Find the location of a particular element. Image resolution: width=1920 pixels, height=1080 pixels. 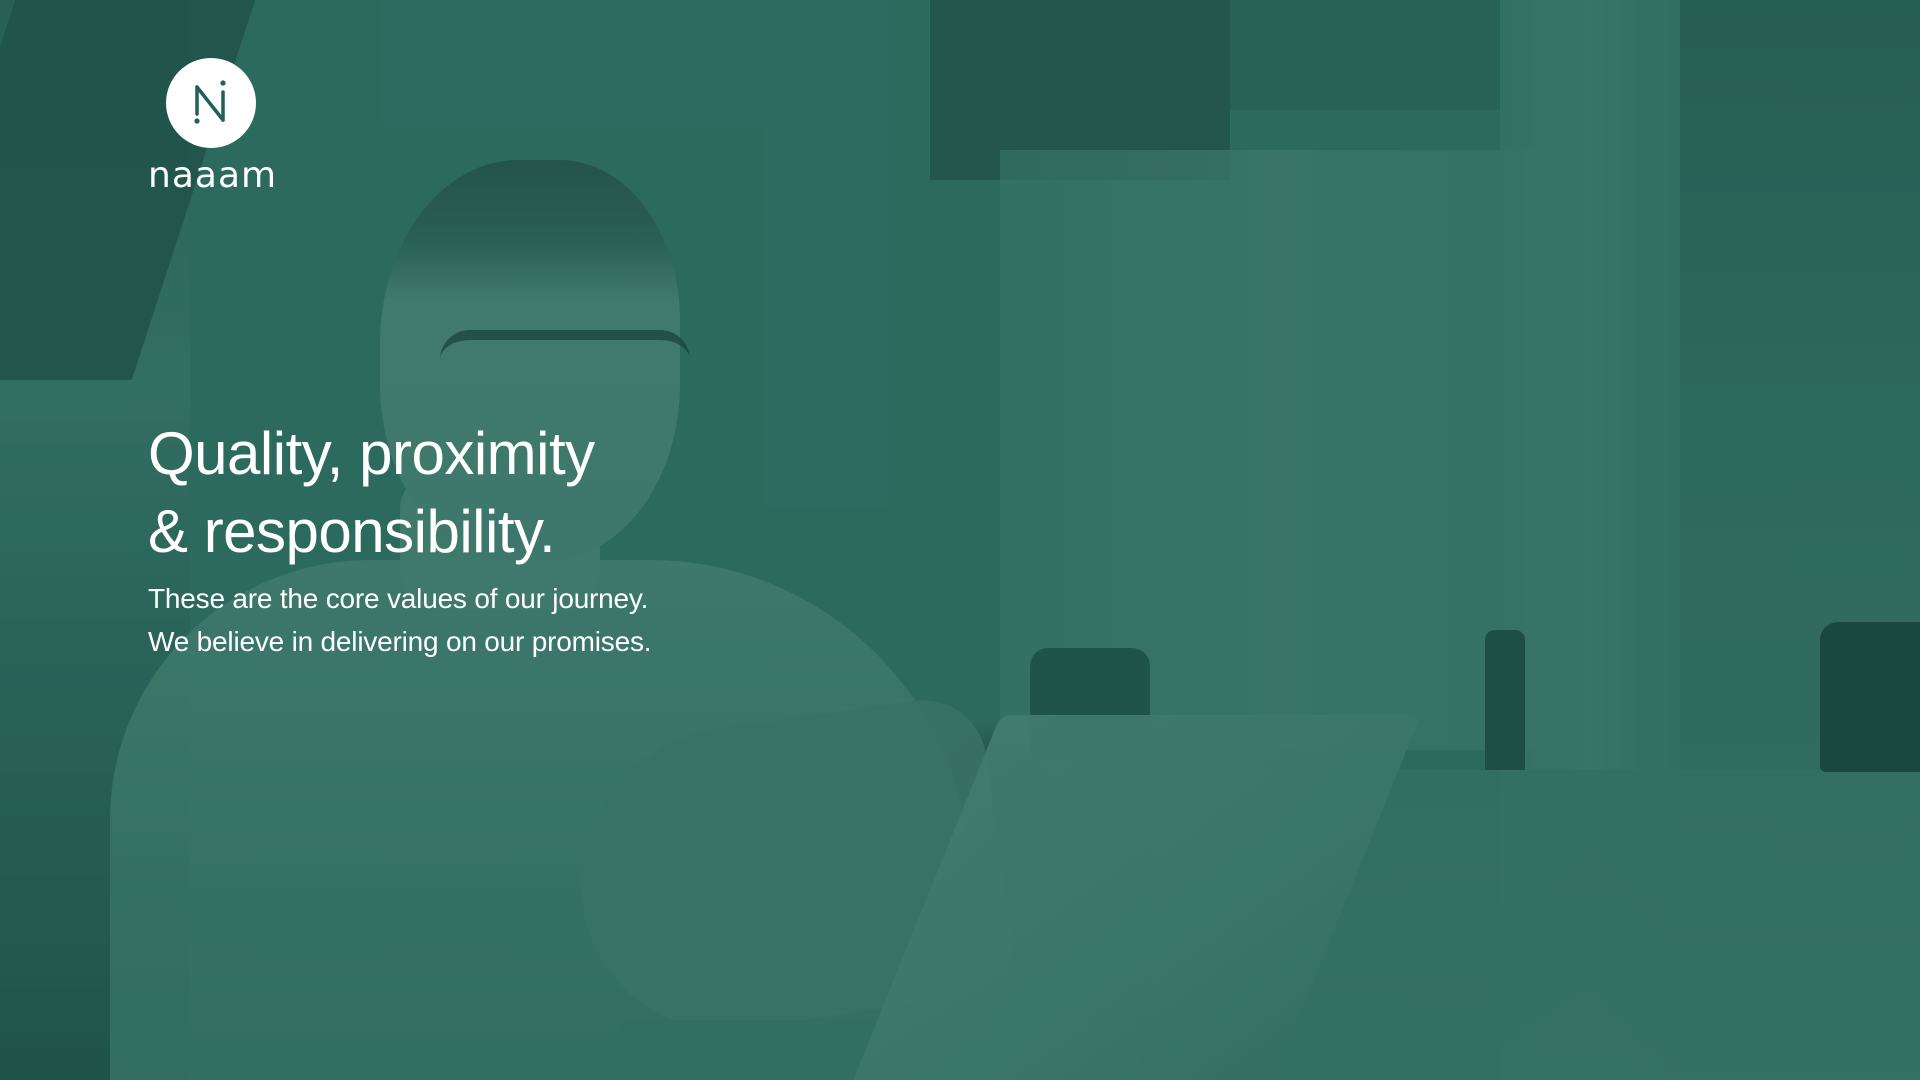

brand-name: naaam is located at coordinates (213, 175).